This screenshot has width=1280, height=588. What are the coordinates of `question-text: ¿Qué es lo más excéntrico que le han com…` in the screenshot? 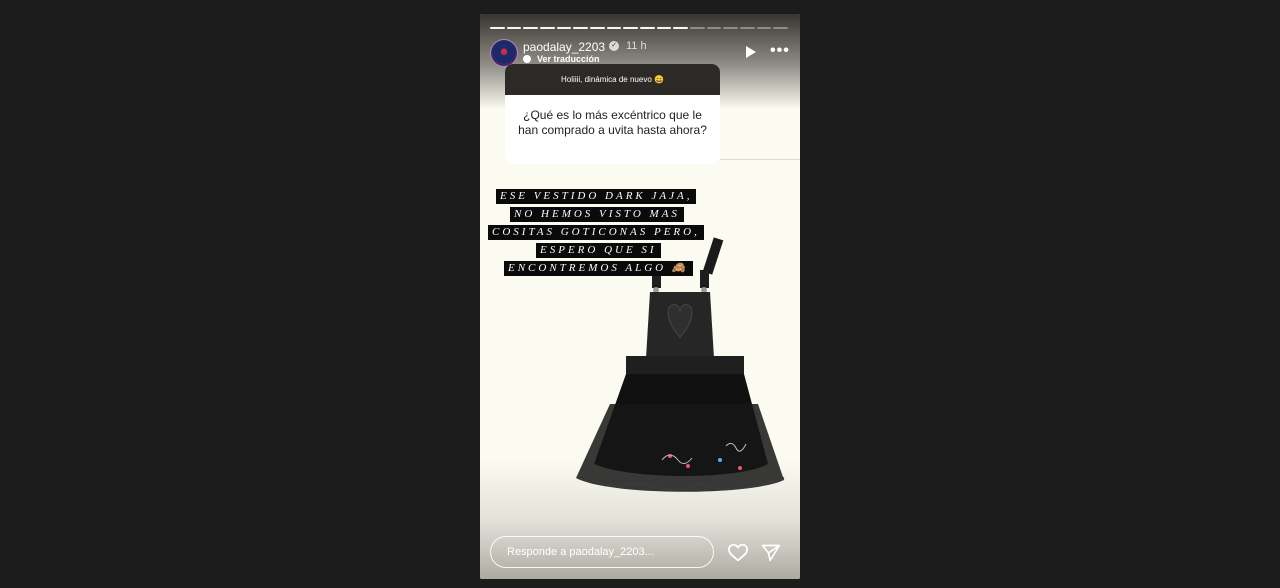 It's located at (612, 122).